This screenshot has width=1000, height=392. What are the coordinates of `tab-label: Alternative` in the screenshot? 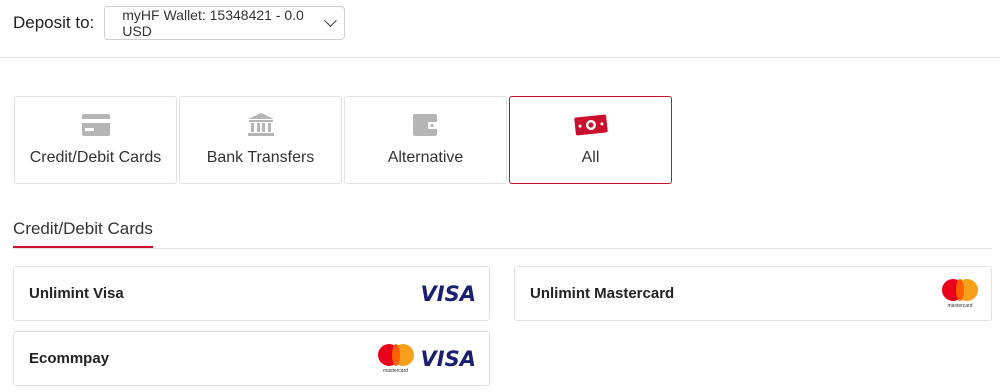 It's located at (425, 157).